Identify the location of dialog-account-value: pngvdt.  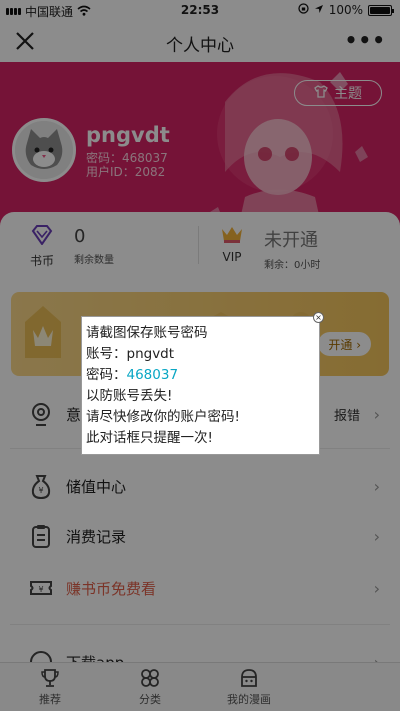
(150, 354).